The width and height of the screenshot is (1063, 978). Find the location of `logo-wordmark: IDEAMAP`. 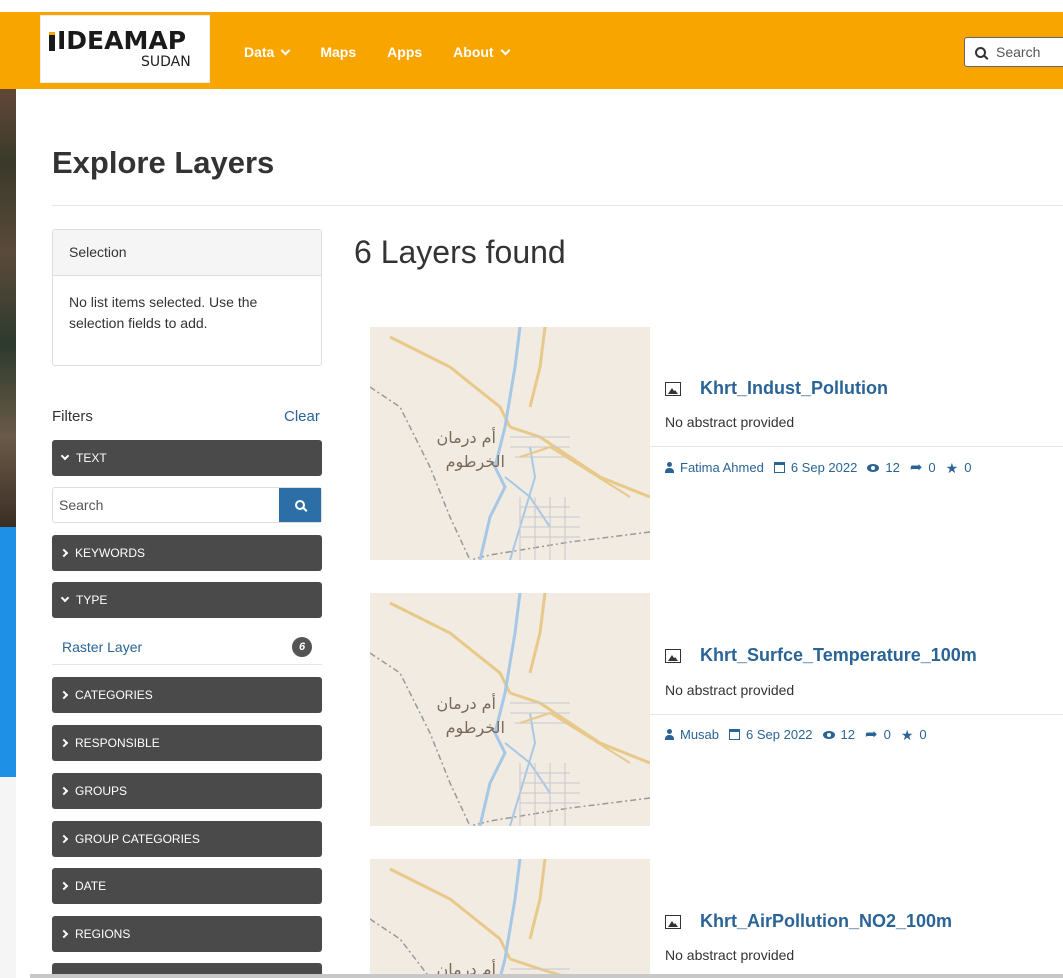

logo-wordmark: IDEAMAP is located at coordinates (117, 40).